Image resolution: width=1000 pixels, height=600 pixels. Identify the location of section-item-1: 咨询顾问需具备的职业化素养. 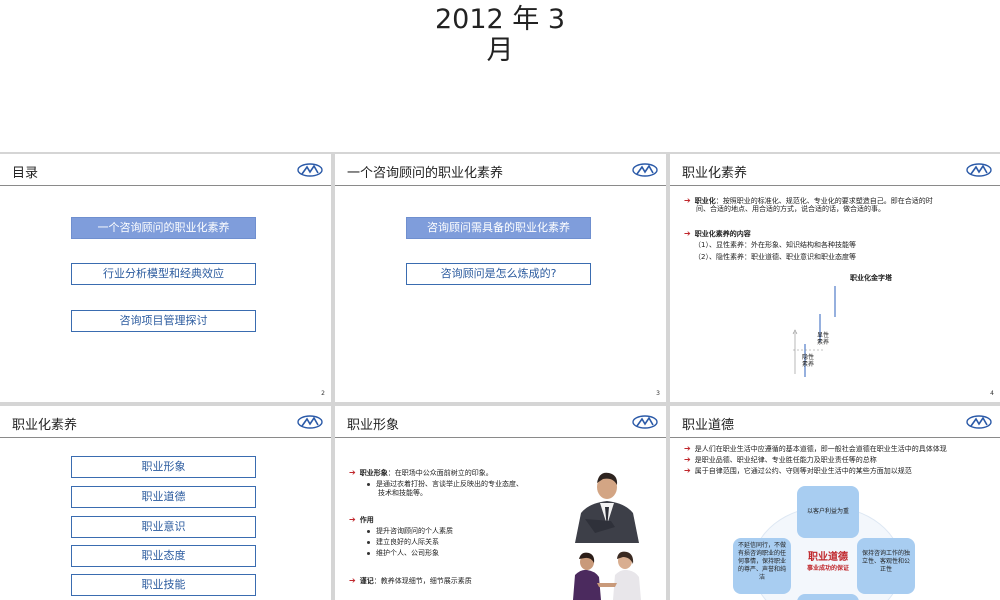
(498, 228).